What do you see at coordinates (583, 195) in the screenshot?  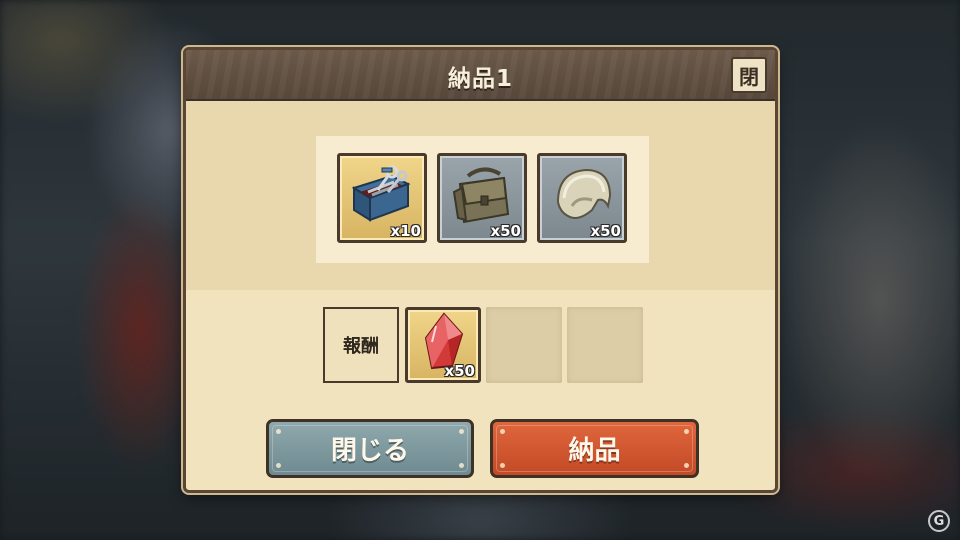 I see `helmet-icon` at bounding box center [583, 195].